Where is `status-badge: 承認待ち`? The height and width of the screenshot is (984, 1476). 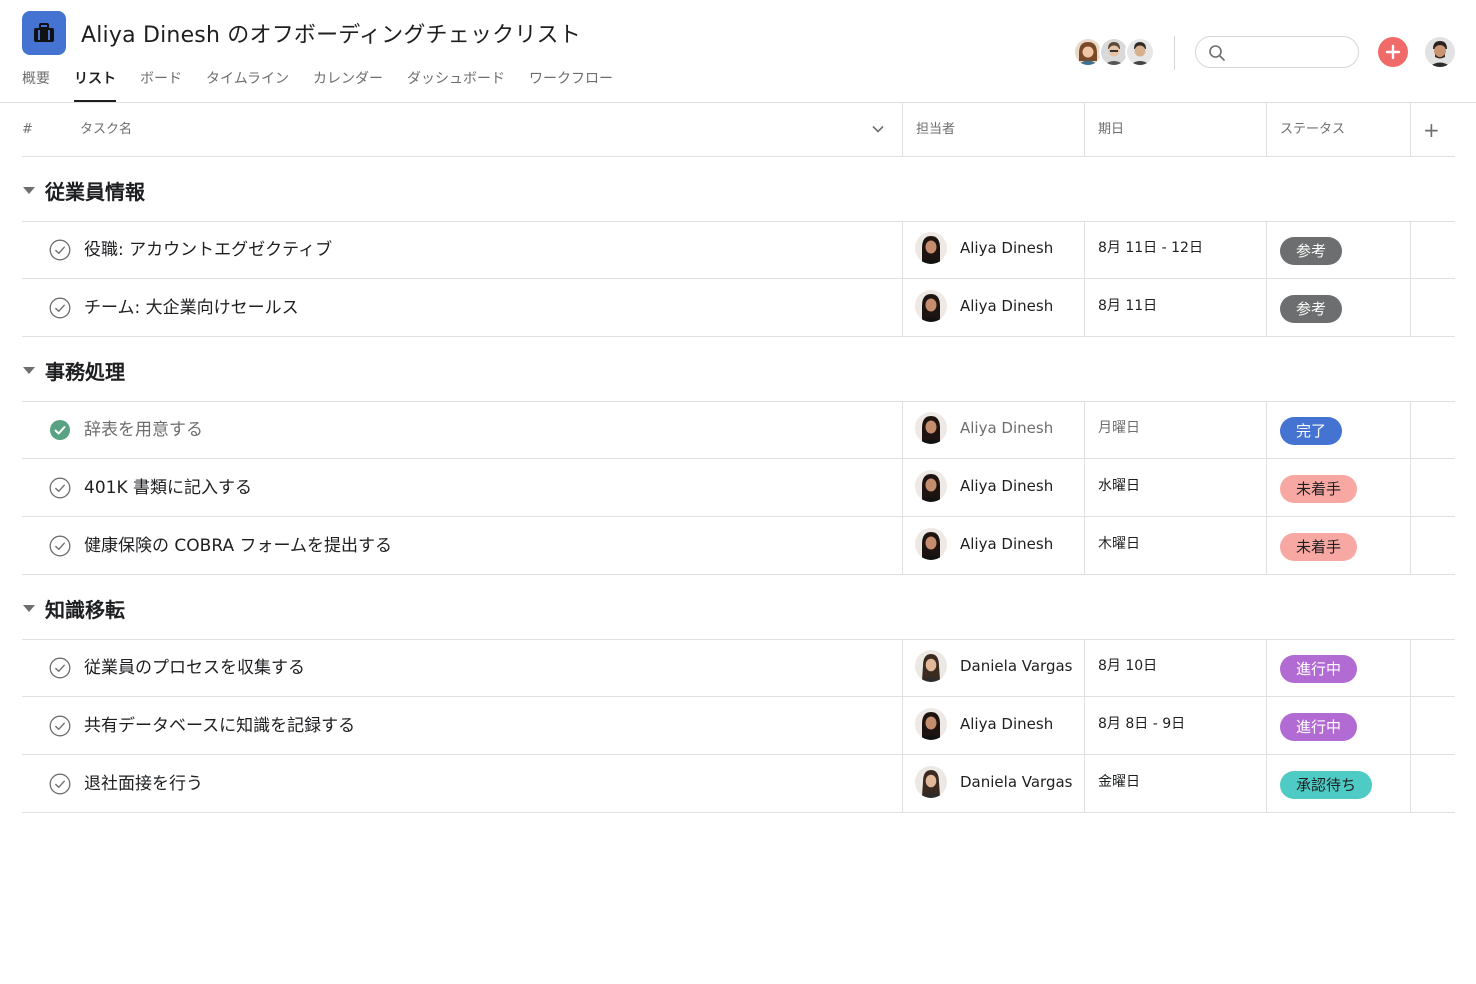
status-badge: 承認待ち is located at coordinates (1326, 785).